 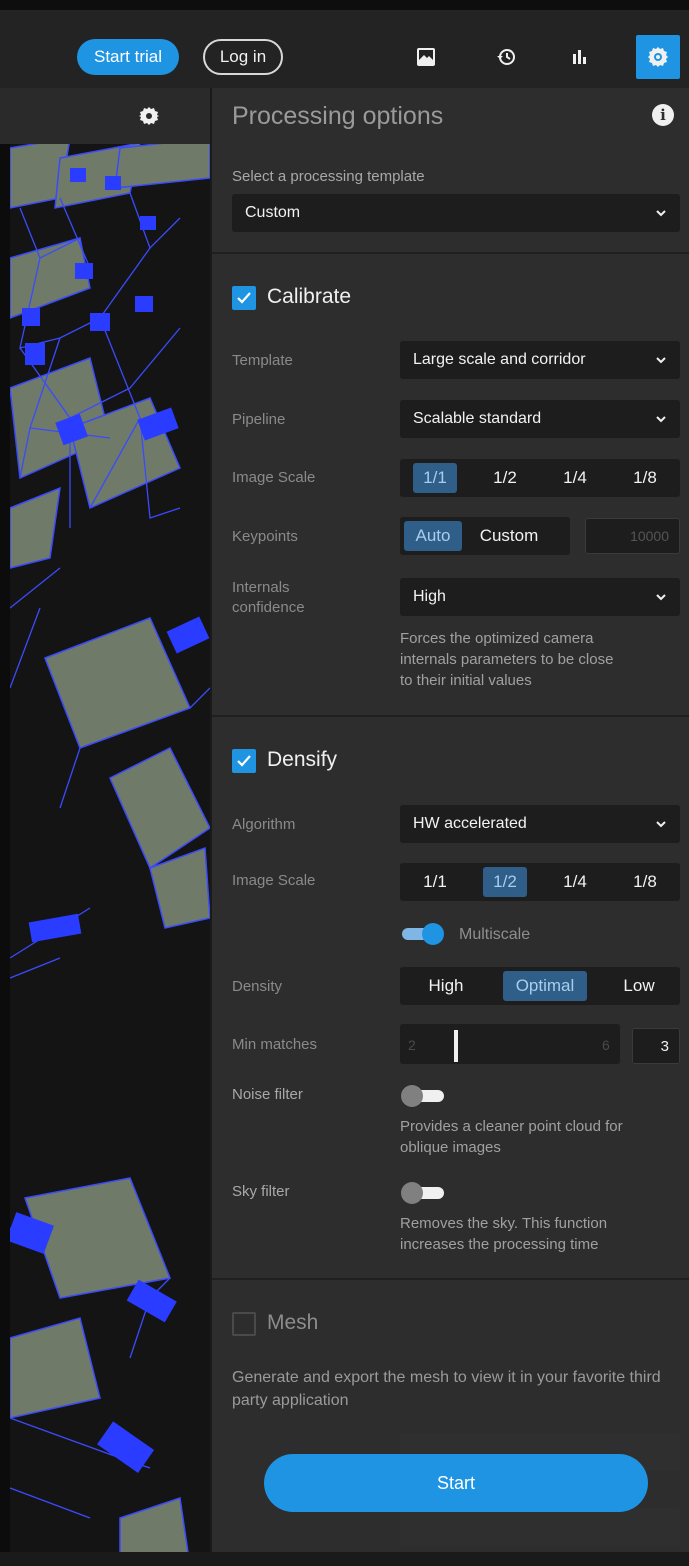 I want to click on densify-title: Densify, so click(x=302, y=759).